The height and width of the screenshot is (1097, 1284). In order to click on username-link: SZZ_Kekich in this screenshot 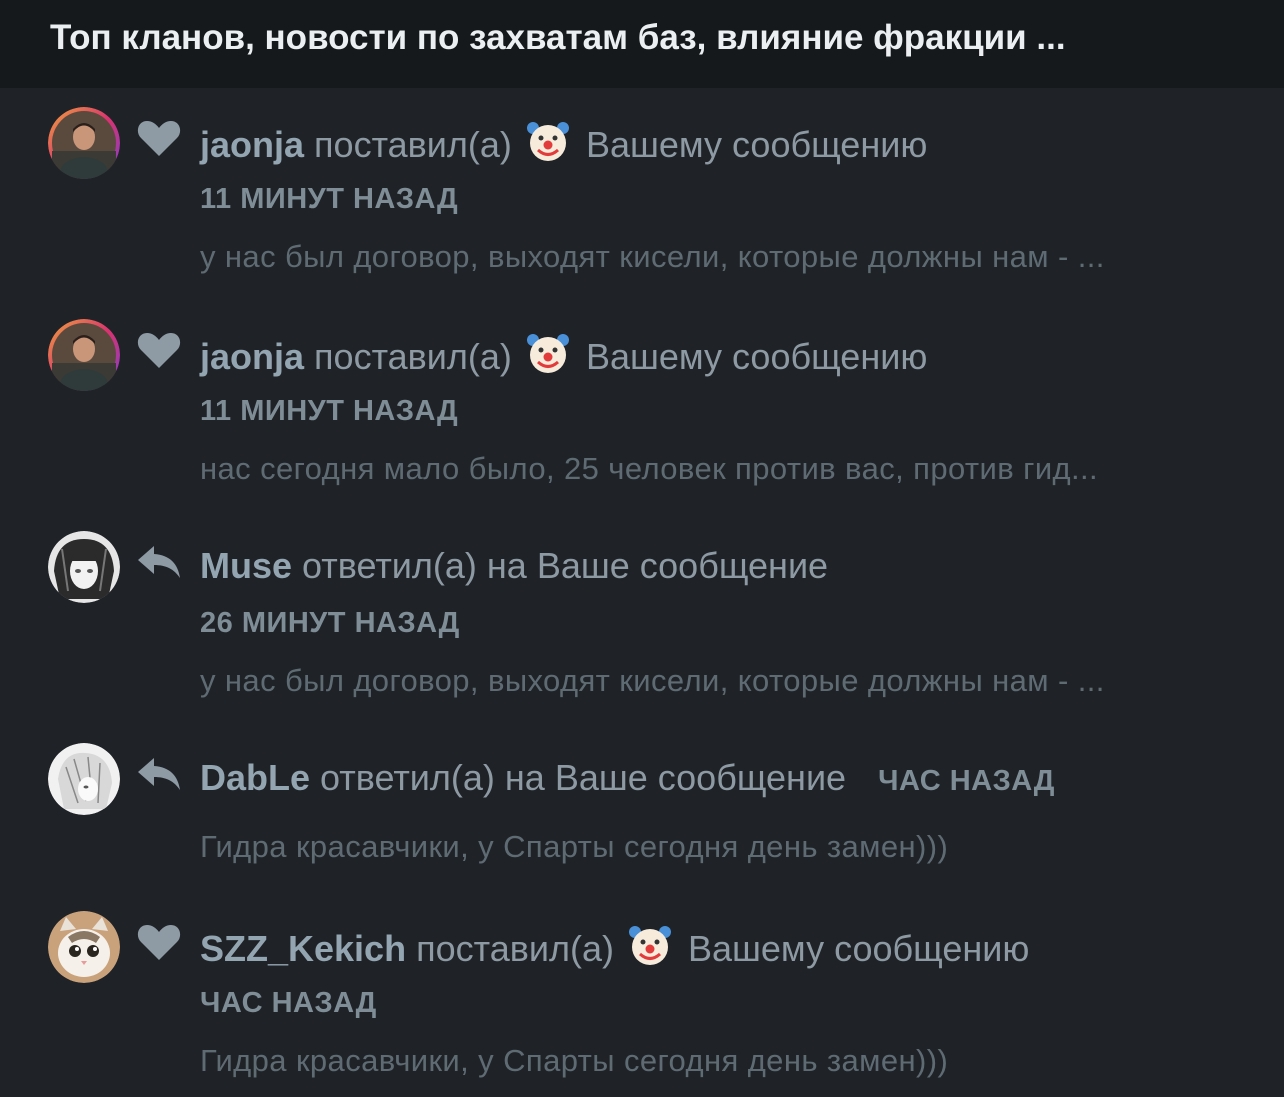, I will do `click(303, 948)`.